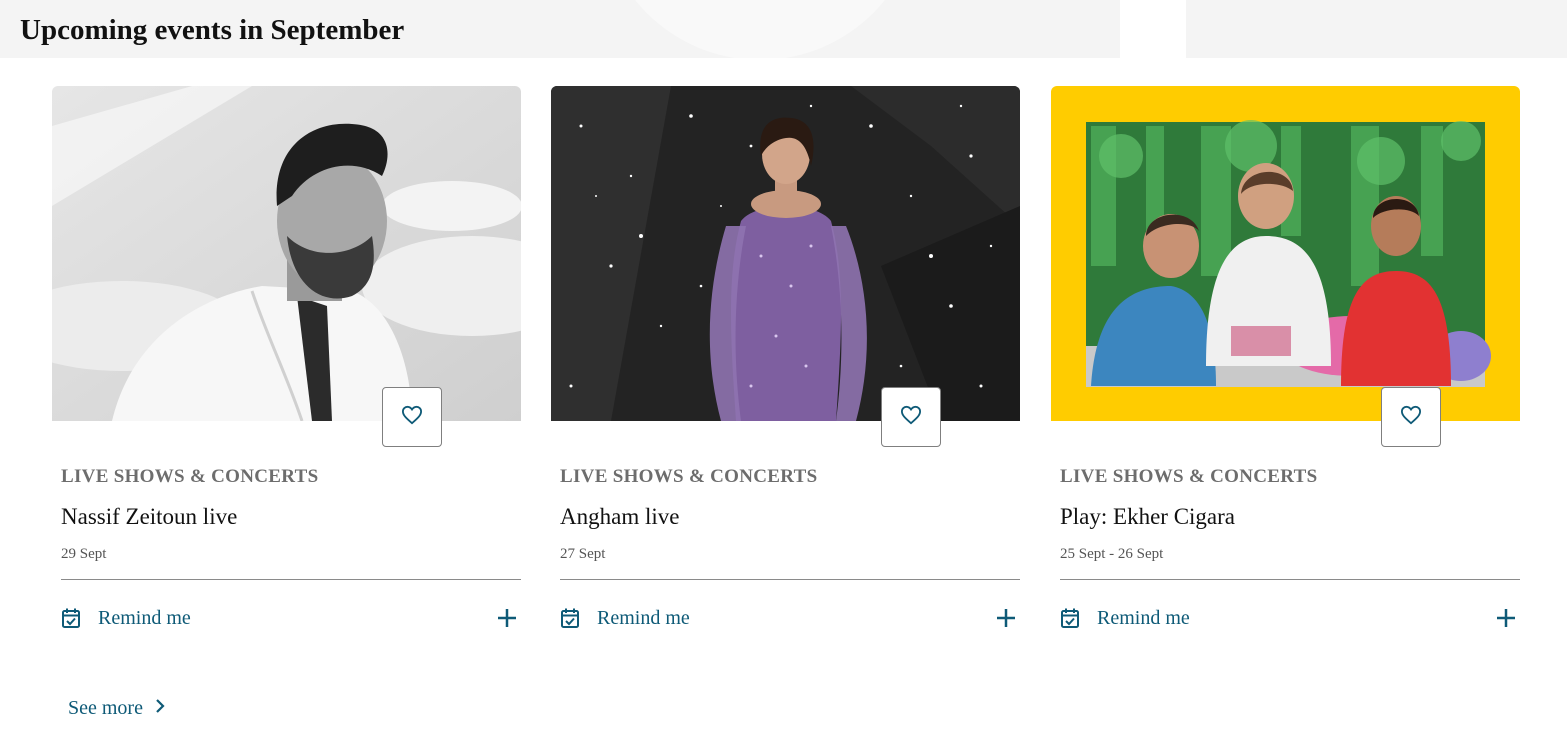 This screenshot has width=1567, height=748. I want to click on header-decoration-gap, so click(1153, 29).